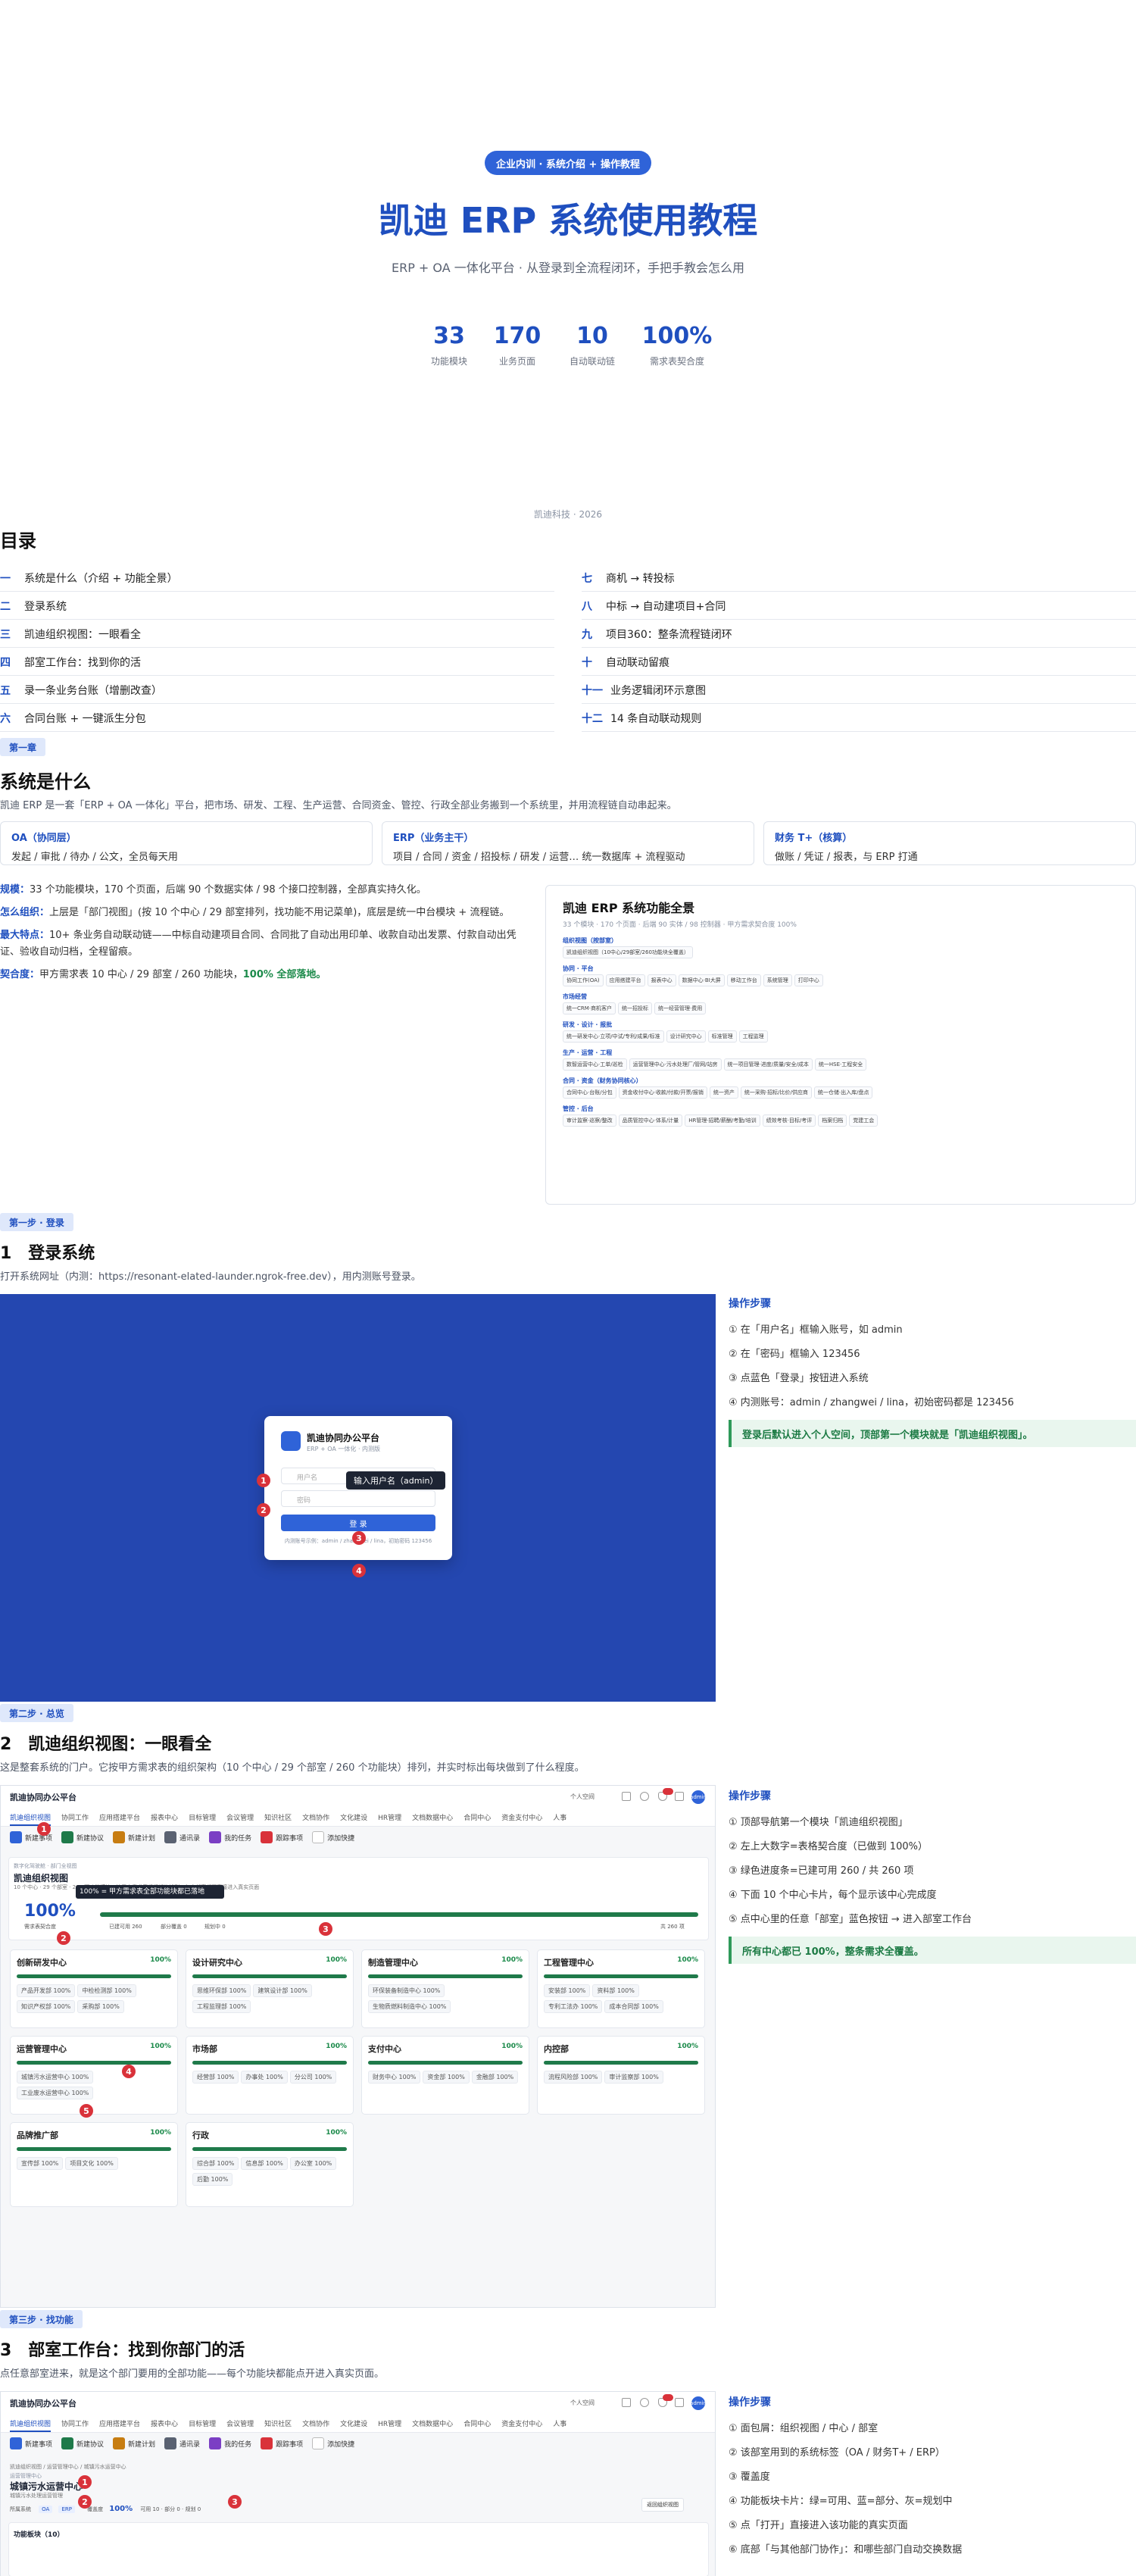 Image resolution: width=1136 pixels, height=2576 pixels. Describe the element at coordinates (589, 1092) in the screenshot. I see `module-tag: 合同中心·台账/分包` at that location.